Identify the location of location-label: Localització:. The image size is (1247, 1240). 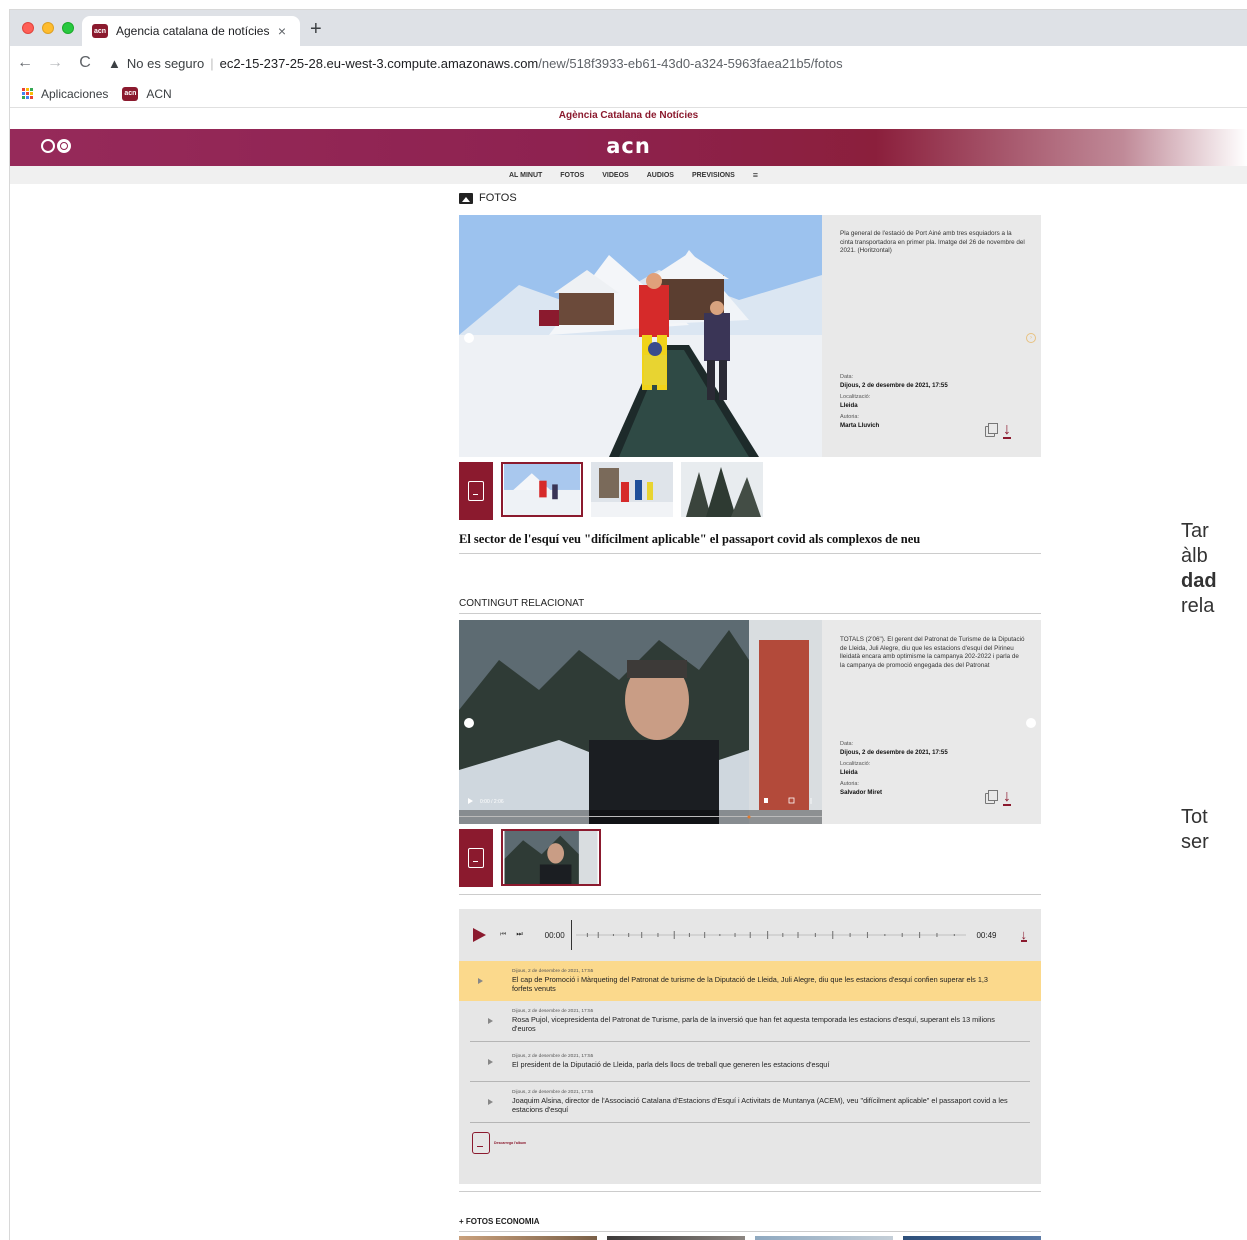
(855, 397).